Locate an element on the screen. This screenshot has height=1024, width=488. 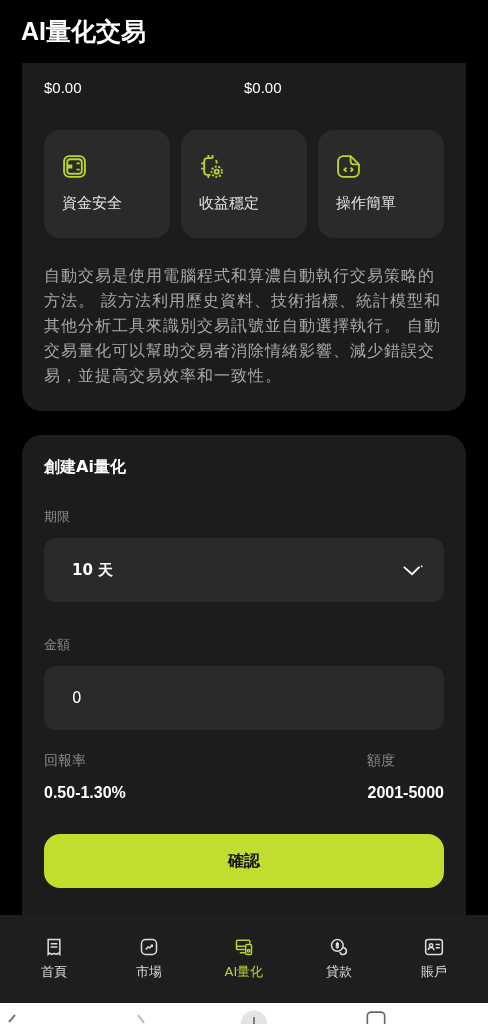
code-file-icon is located at coordinates (348, 166).